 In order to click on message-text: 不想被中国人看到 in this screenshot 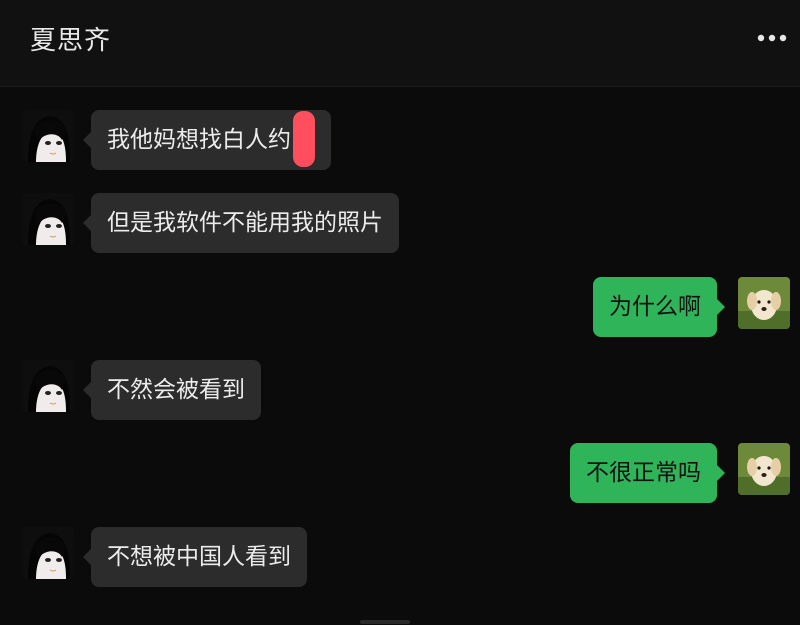, I will do `click(199, 557)`.